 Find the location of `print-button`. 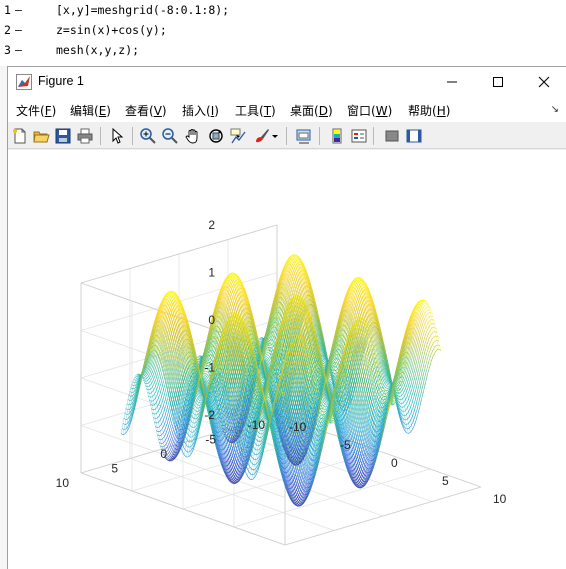

print-button is located at coordinates (85, 136).